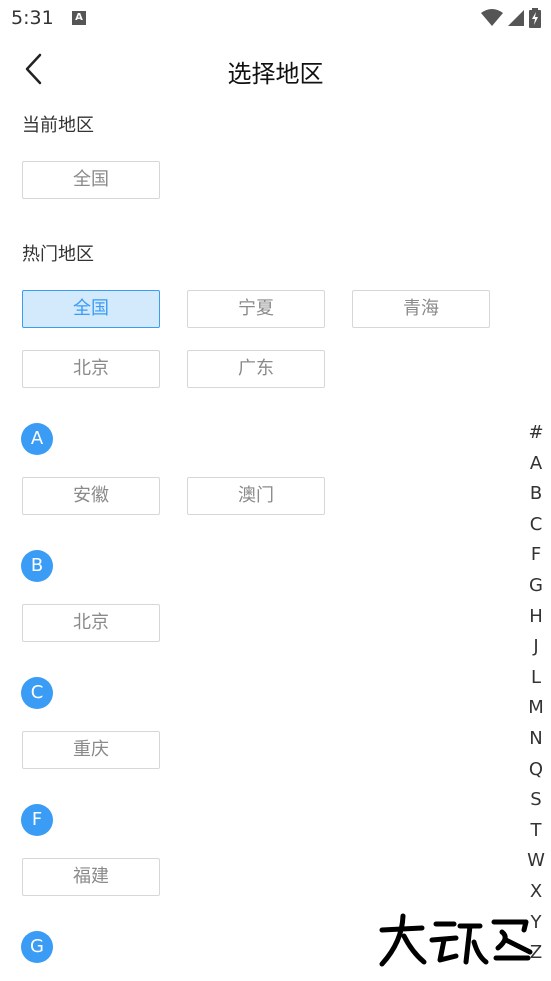 This screenshot has width=551, height=981. I want to click on index-letter: H, so click(536, 617).